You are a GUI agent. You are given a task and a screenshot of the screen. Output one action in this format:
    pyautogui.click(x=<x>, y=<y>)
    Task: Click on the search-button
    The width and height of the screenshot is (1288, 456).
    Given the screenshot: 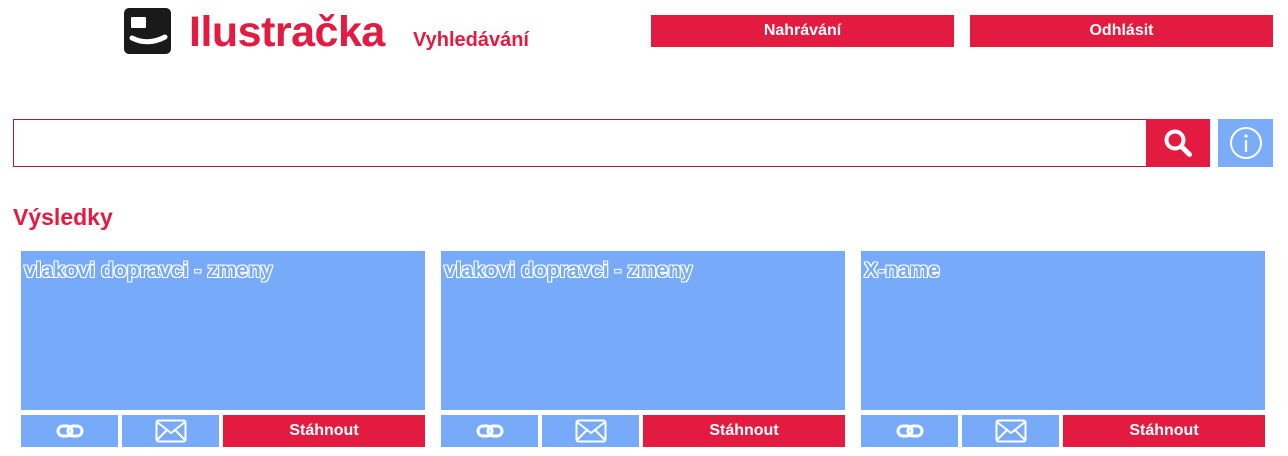 What is the action you would take?
    pyautogui.click(x=1178, y=143)
    